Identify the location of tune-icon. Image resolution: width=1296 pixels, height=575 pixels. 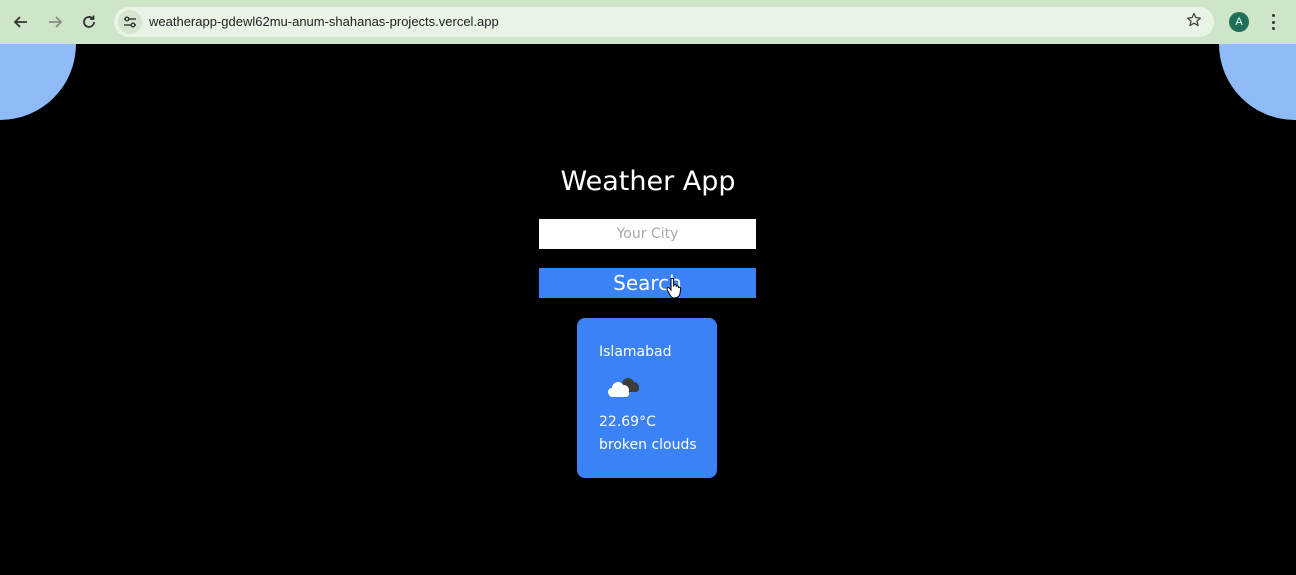
(130, 22).